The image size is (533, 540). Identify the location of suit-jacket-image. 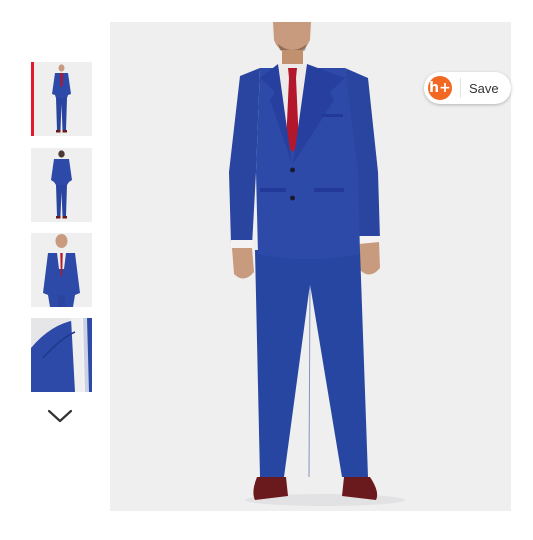
(61, 270).